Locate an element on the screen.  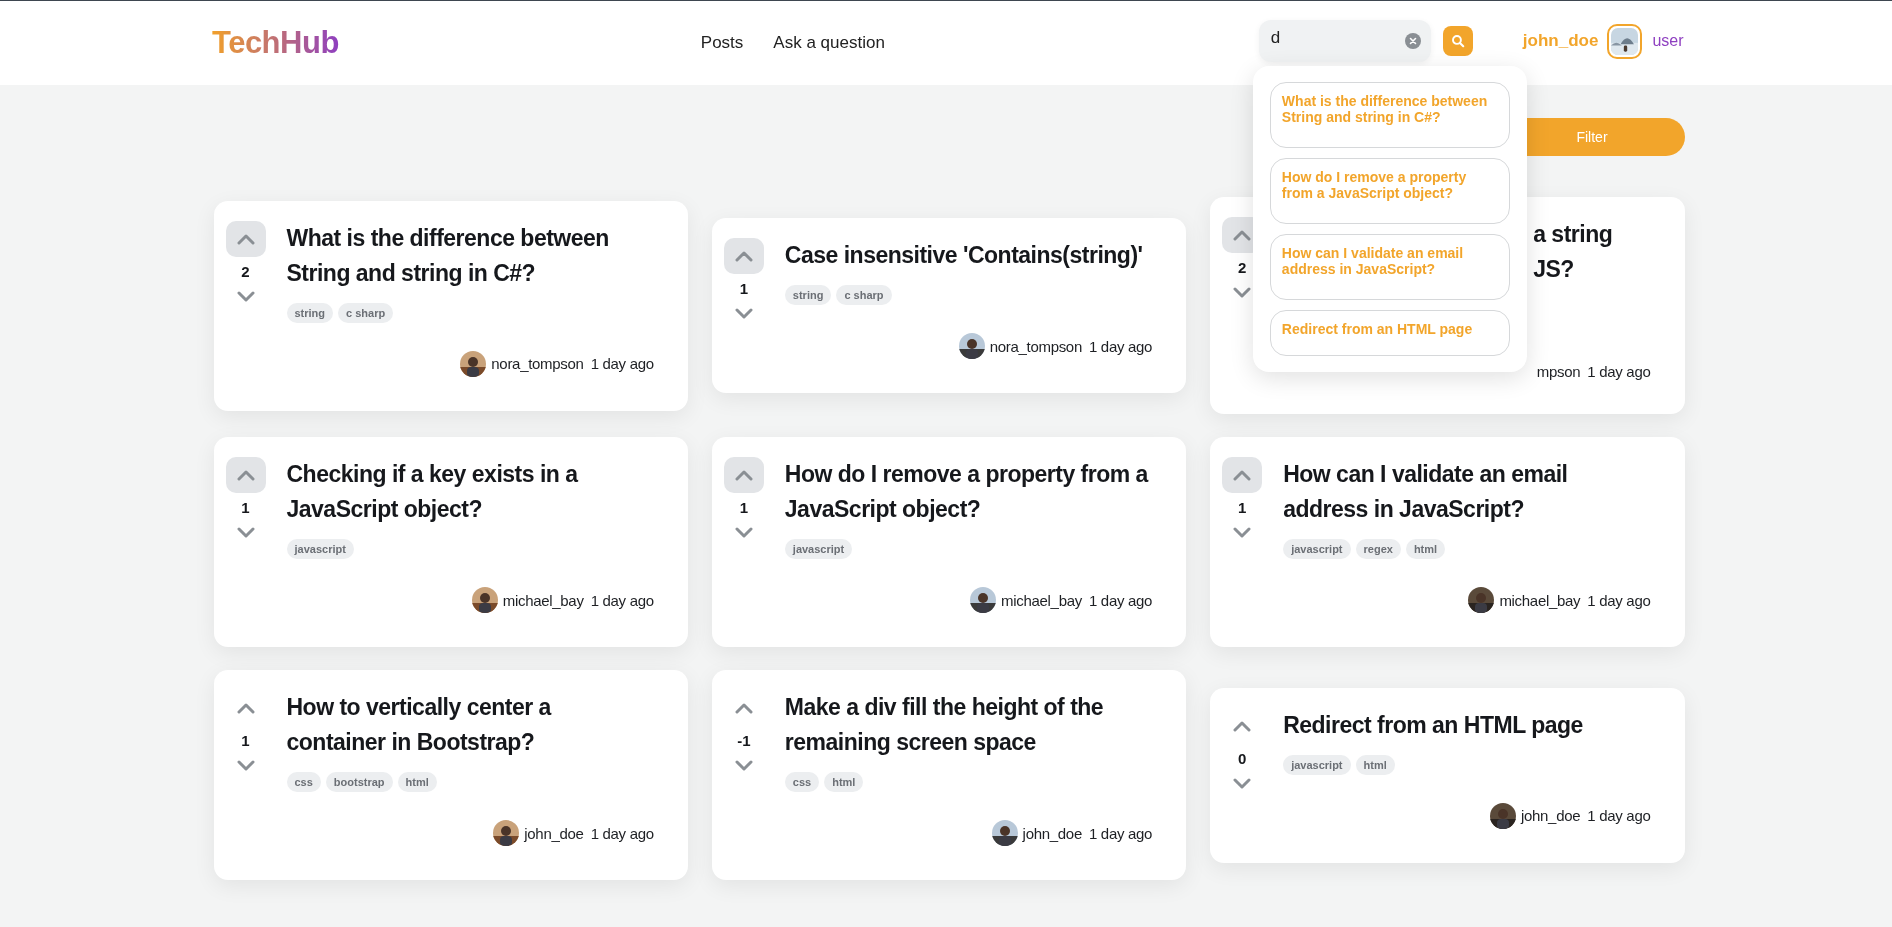
vote-count: -1 is located at coordinates (744, 740).